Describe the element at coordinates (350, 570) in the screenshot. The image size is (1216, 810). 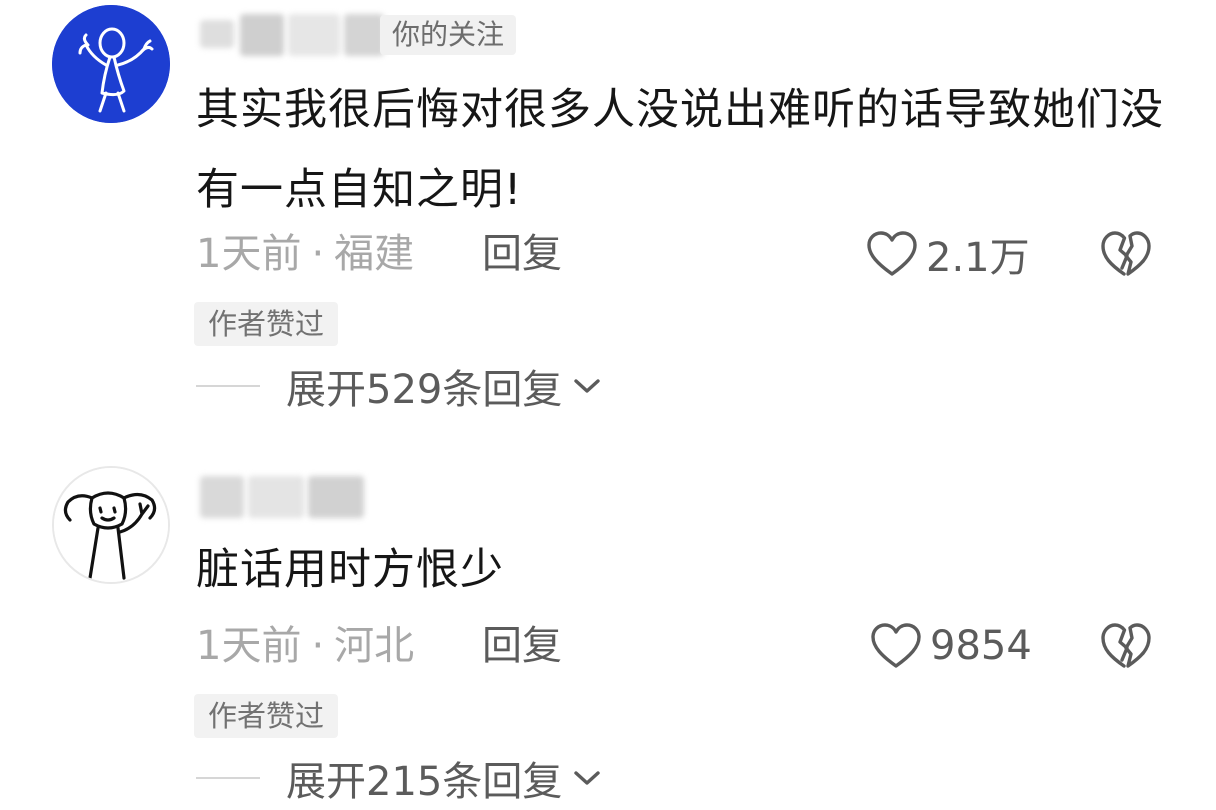
I see `comment-text: 脏话用时方恨少` at that location.